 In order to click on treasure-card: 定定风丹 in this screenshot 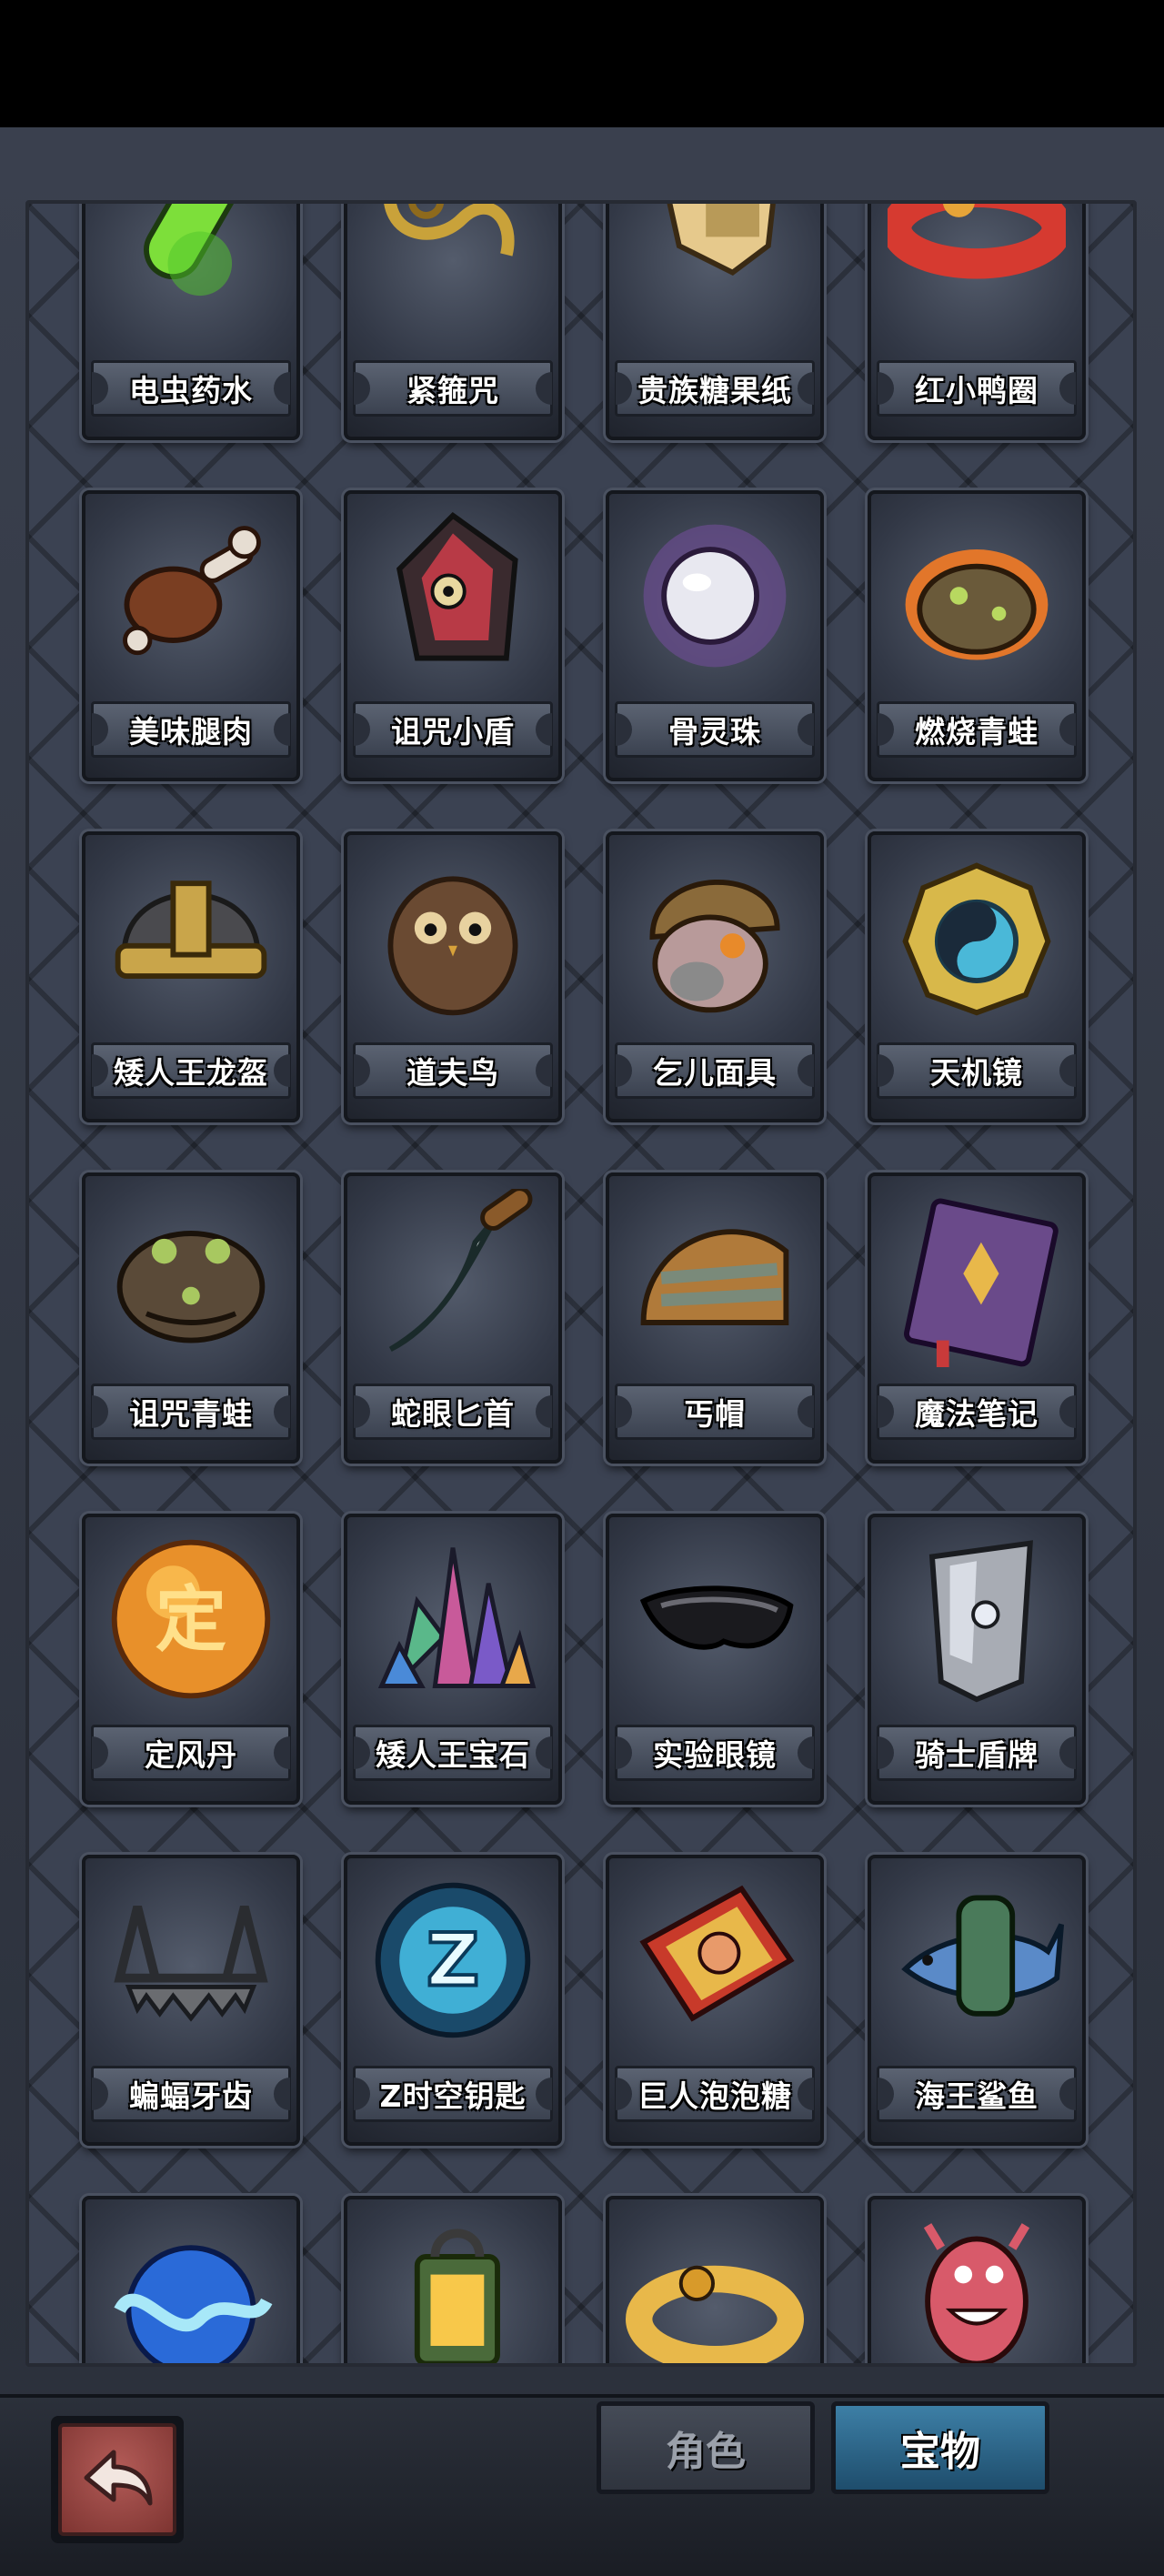, I will do `click(191, 1659)`.